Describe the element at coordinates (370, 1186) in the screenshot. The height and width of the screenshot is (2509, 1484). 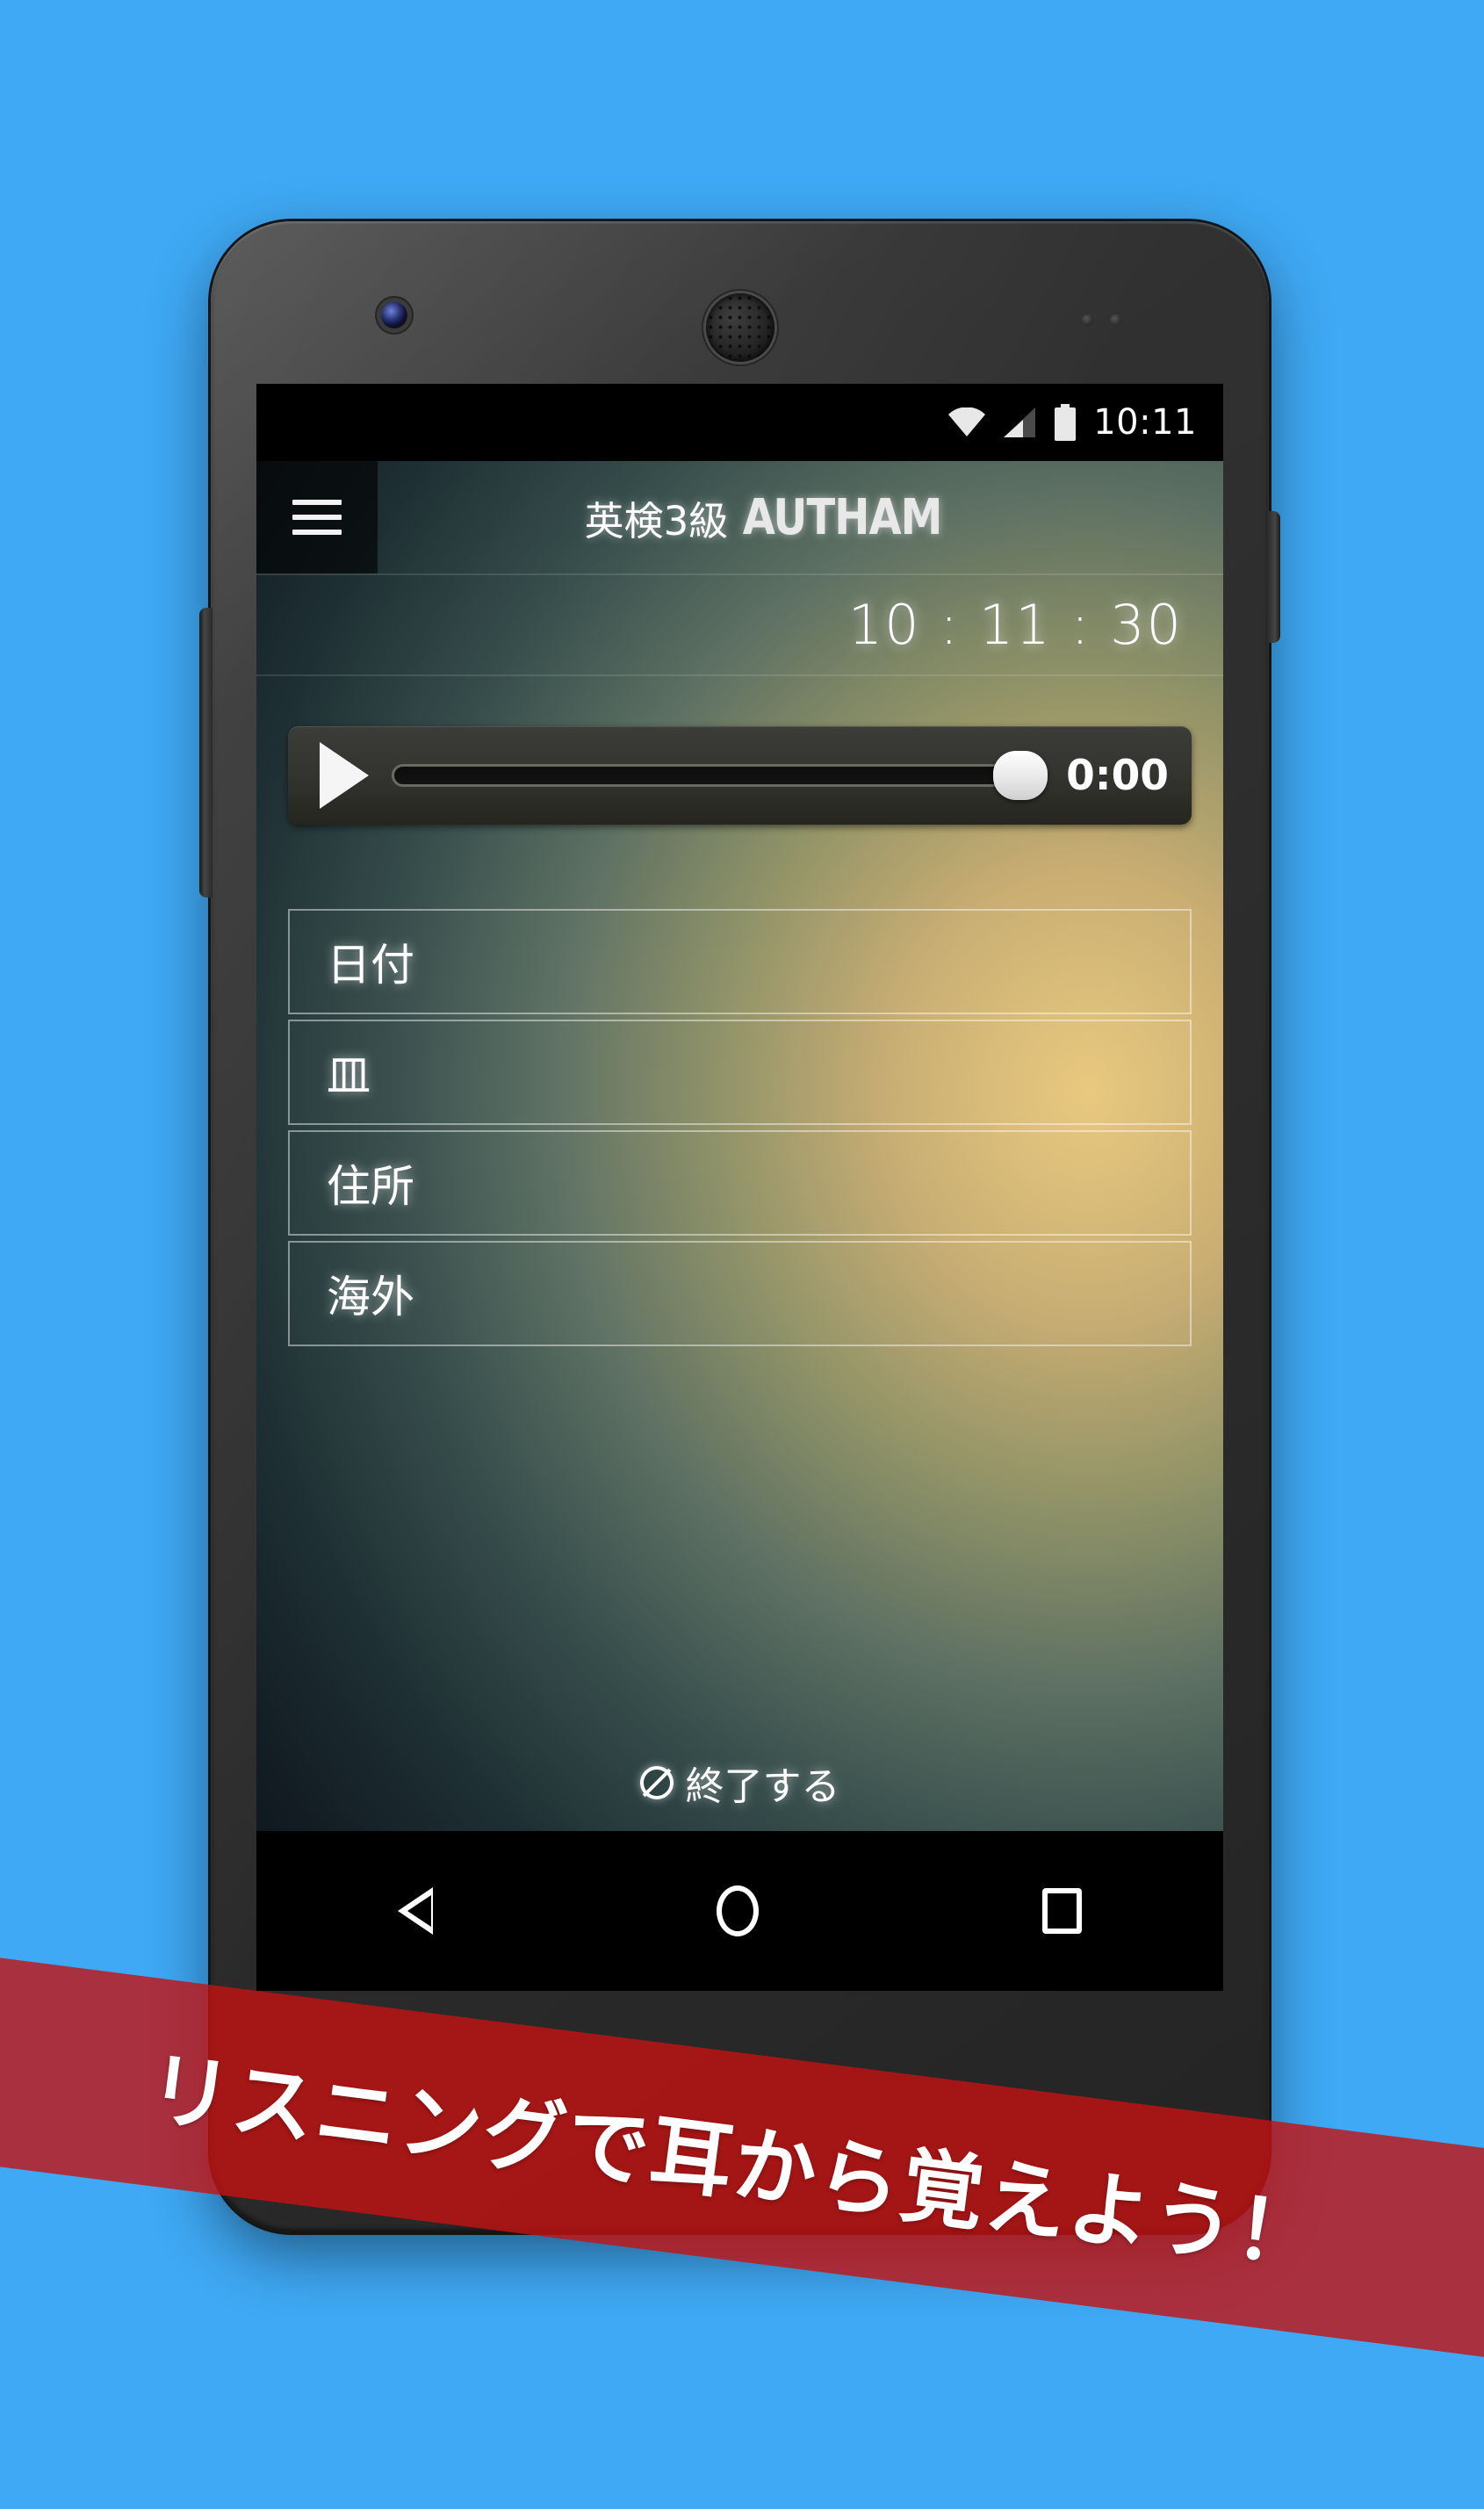
I see `option-label: 住所` at that location.